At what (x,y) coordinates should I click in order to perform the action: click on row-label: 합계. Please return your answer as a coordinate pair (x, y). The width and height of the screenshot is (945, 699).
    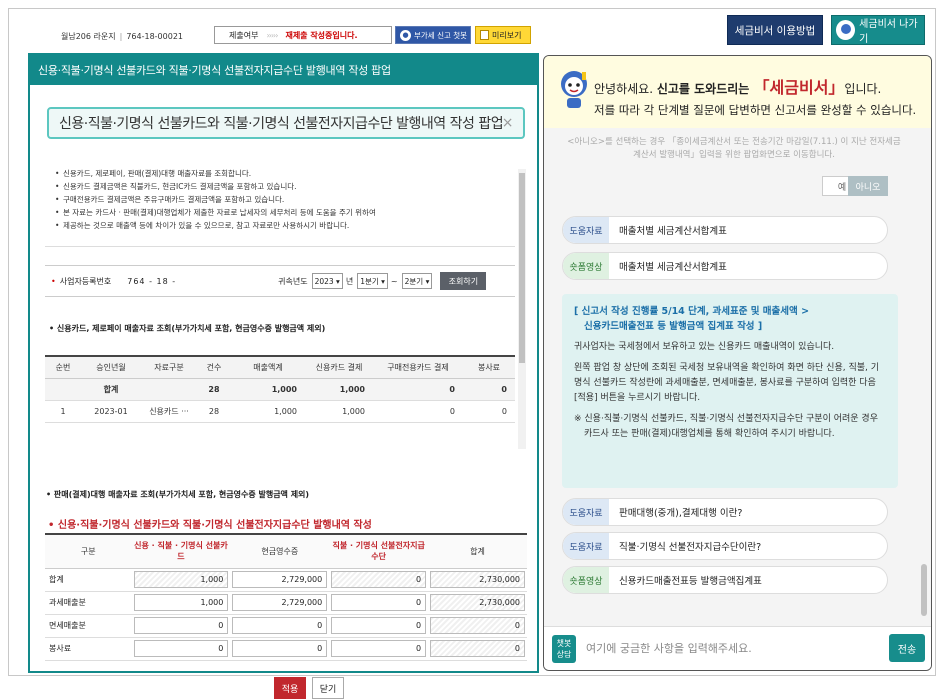
    Looking at the image, I should click on (88, 580).